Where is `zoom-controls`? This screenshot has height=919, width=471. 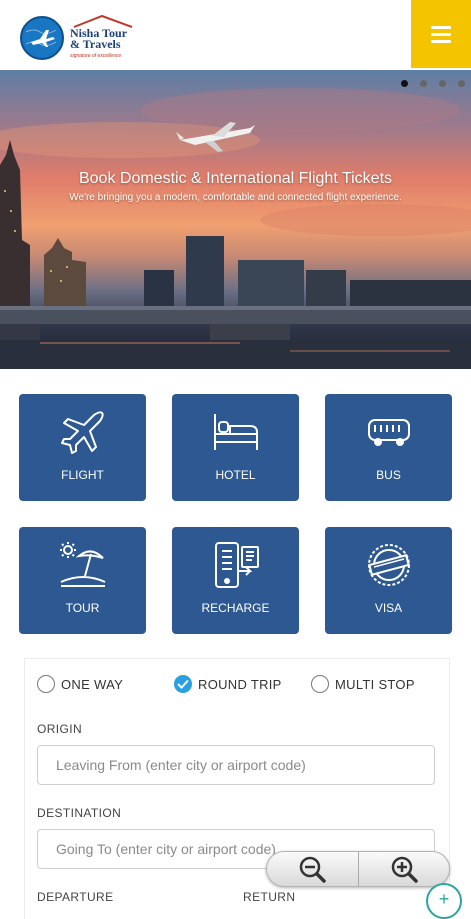
zoom-controls is located at coordinates (358, 869).